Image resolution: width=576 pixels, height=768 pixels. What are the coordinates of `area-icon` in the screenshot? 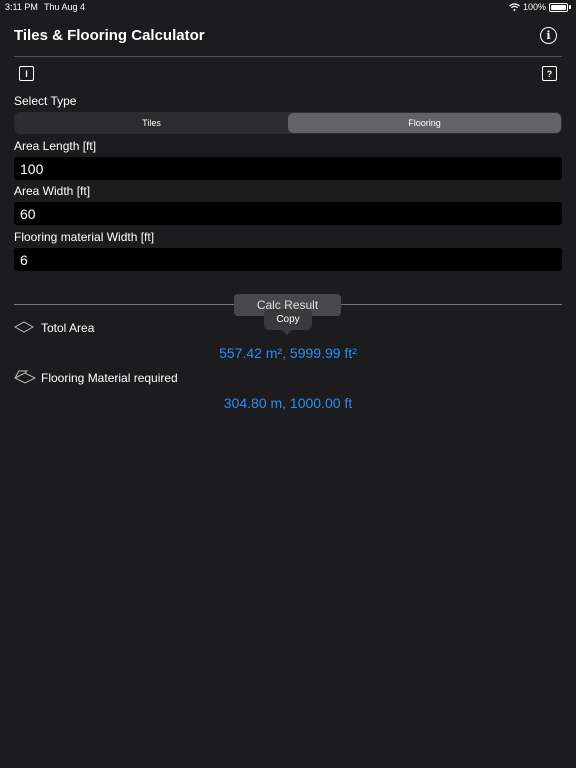 It's located at (24, 327).